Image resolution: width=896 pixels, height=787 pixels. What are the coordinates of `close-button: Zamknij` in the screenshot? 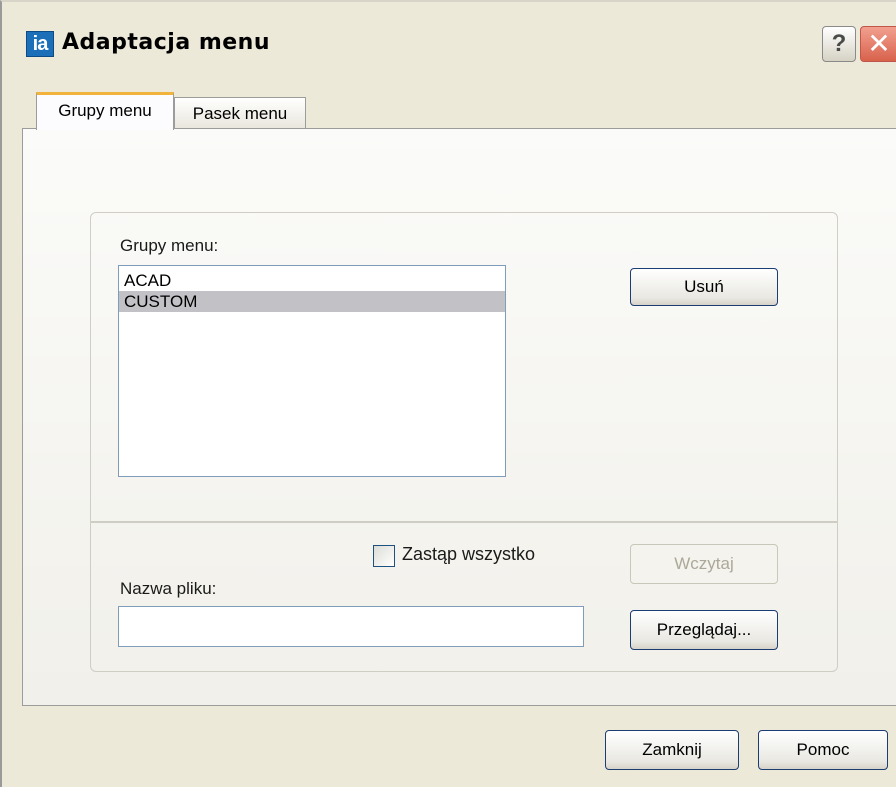 It's located at (672, 750).